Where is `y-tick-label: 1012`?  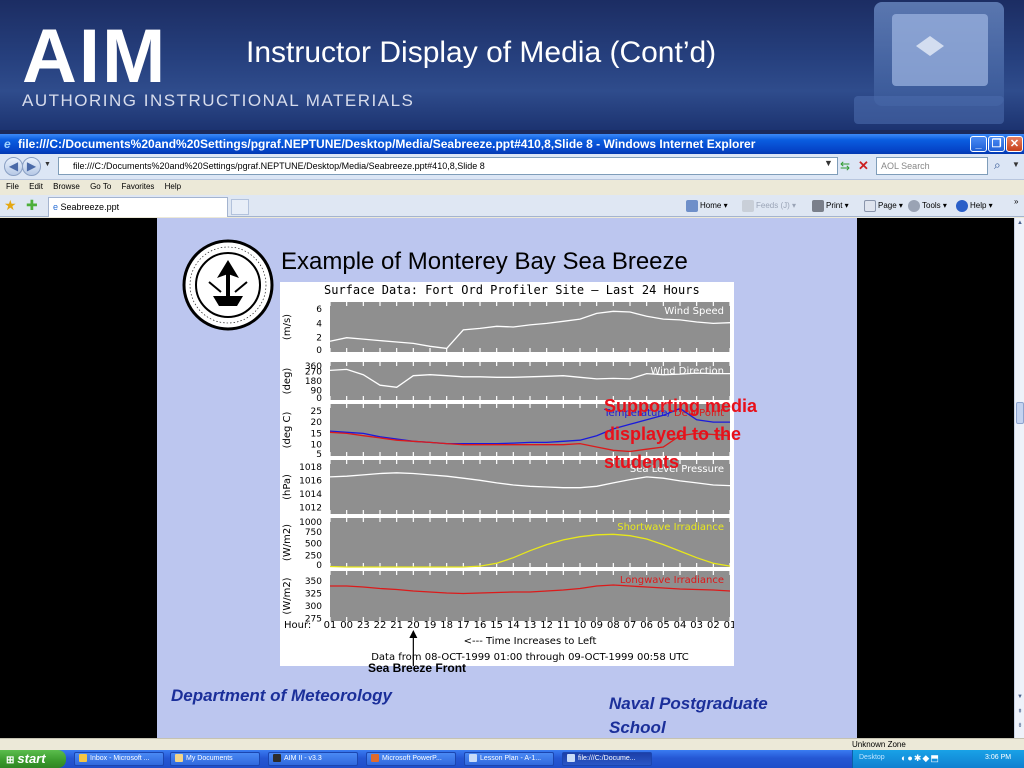
y-tick-label: 1012 is located at coordinates (310, 508).